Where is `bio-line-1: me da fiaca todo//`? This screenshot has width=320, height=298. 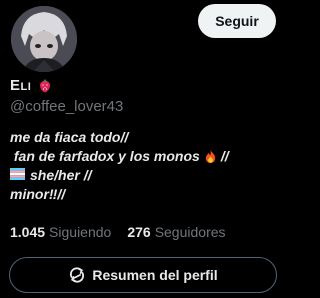
bio-line-1: me da fiaca todo// is located at coordinates (69, 137).